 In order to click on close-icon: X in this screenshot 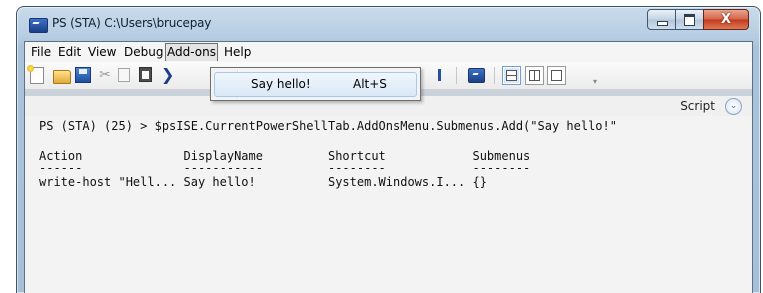, I will do `click(726, 19)`.